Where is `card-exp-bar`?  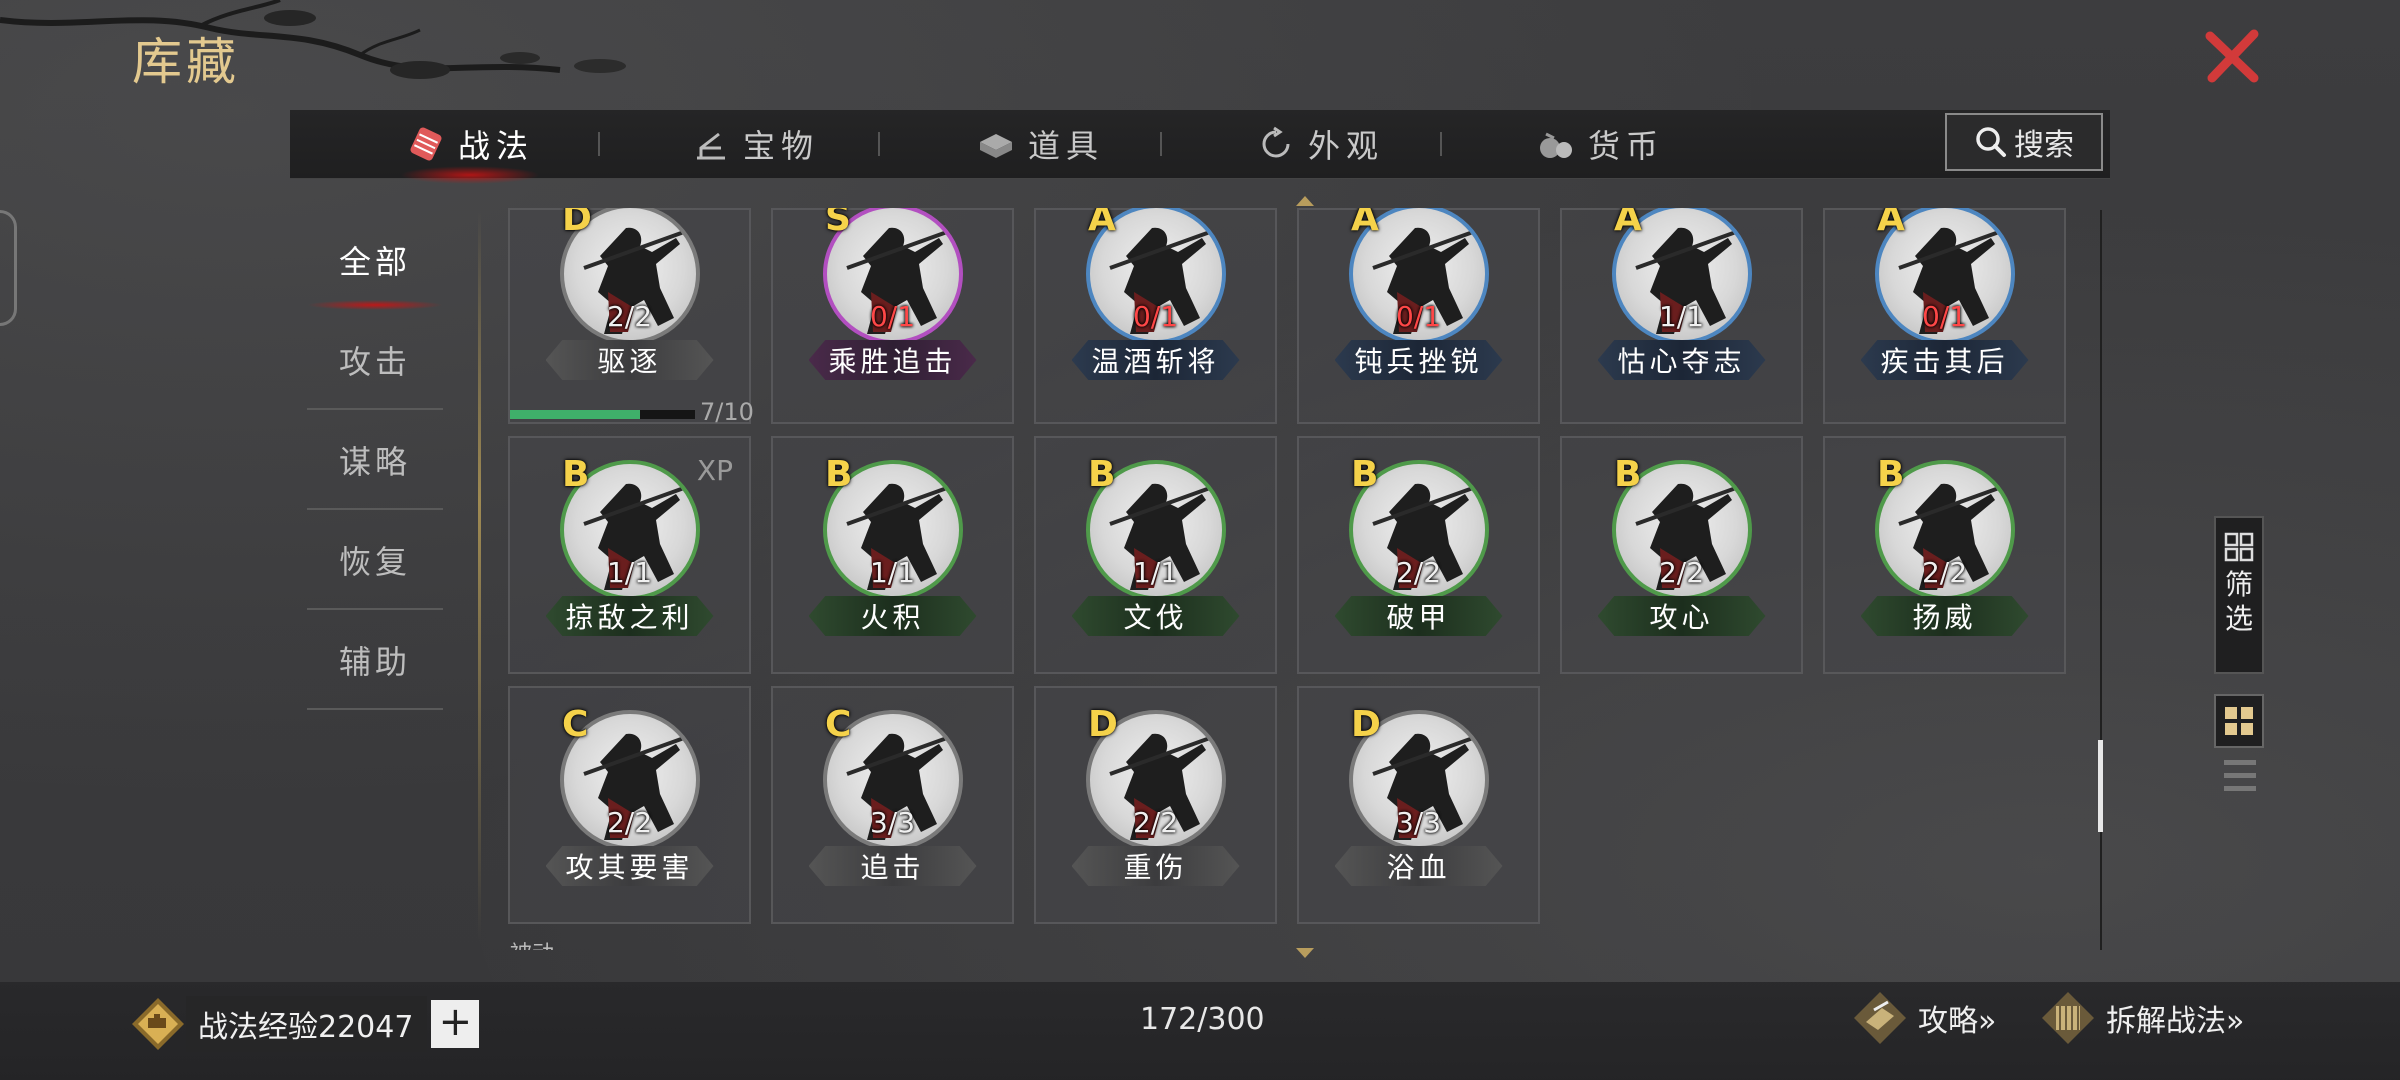 card-exp-bar is located at coordinates (602, 414).